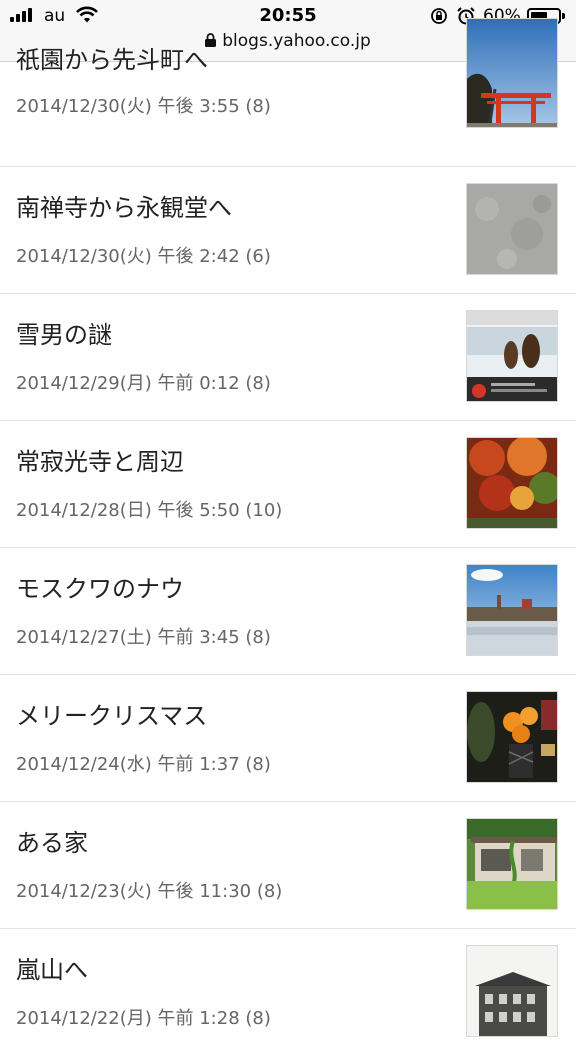  I want to click on rotation-lock-icon, so click(439, 18).